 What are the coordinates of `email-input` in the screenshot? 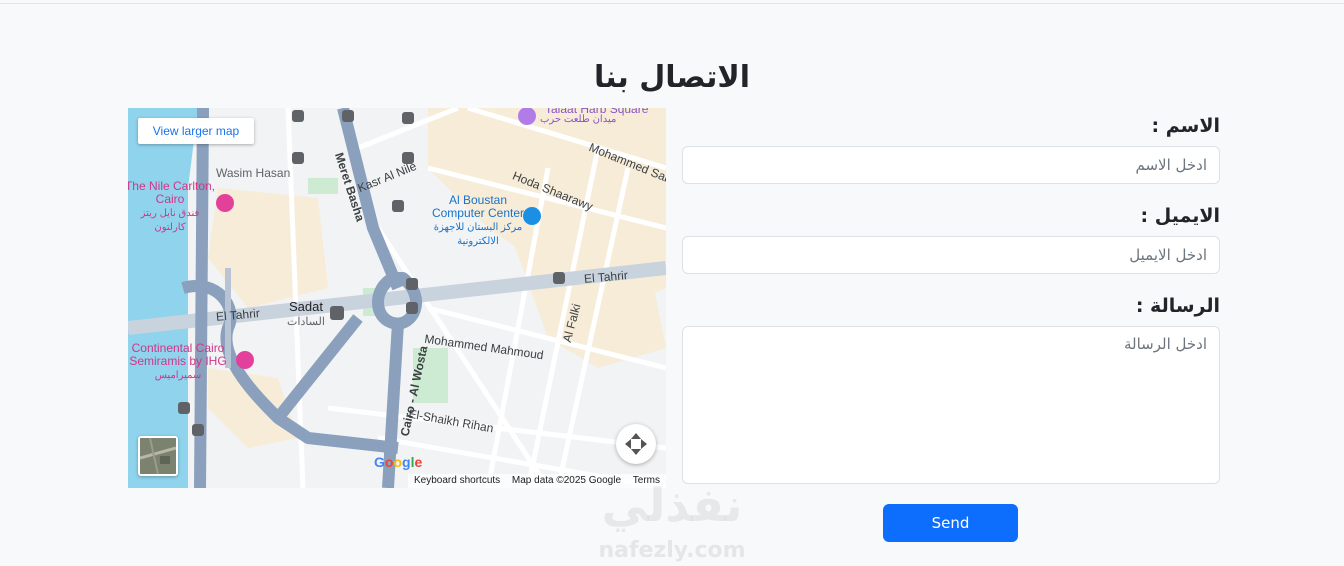 It's located at (951, 255).